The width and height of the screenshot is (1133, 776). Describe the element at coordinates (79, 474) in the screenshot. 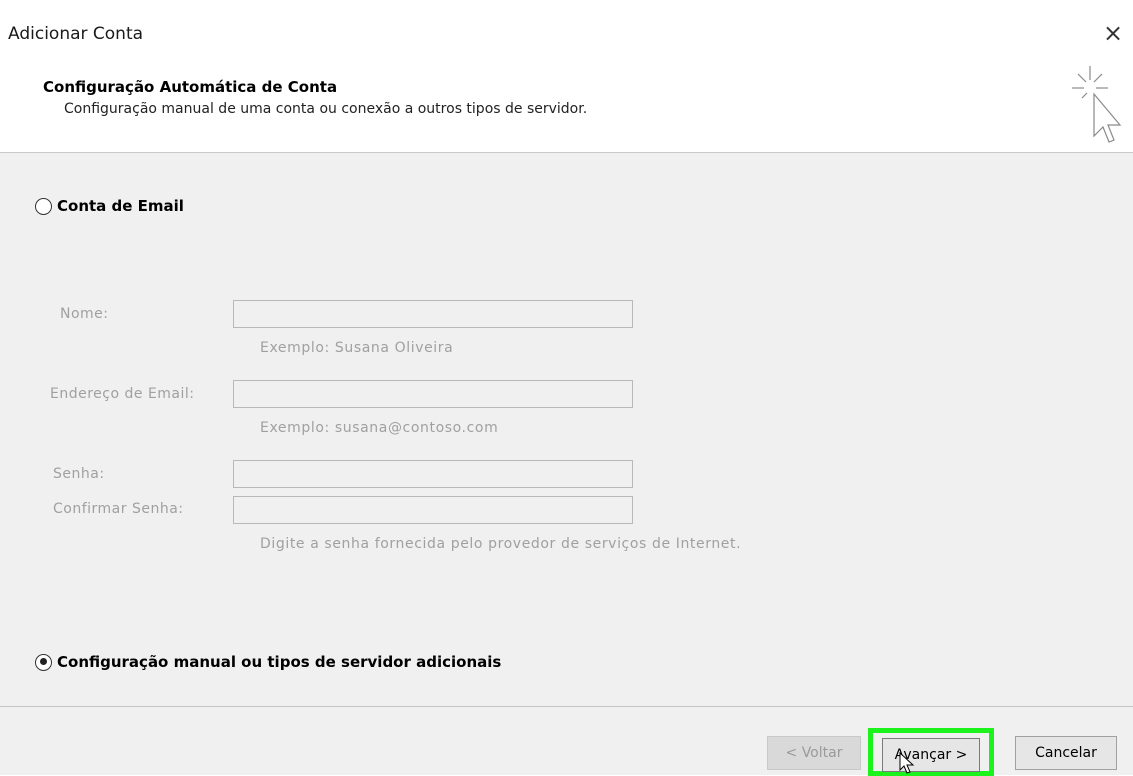

I see `password-label: Senha:` at that location.